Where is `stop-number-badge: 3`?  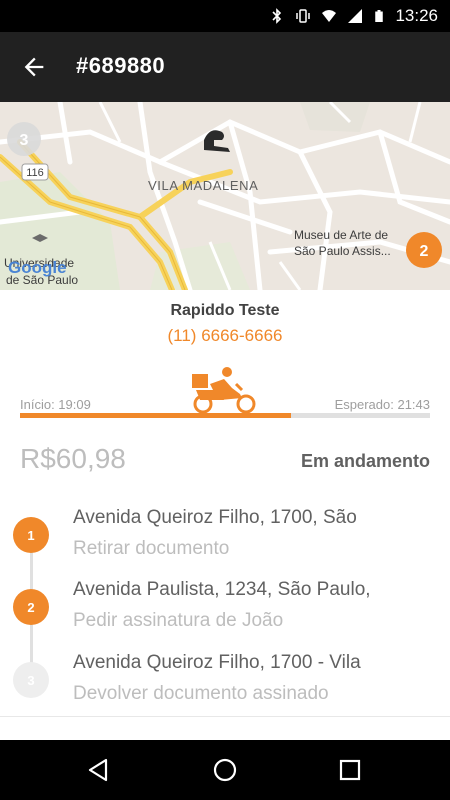
stop-number-badge: 3 is located at coordinates (31, 680).